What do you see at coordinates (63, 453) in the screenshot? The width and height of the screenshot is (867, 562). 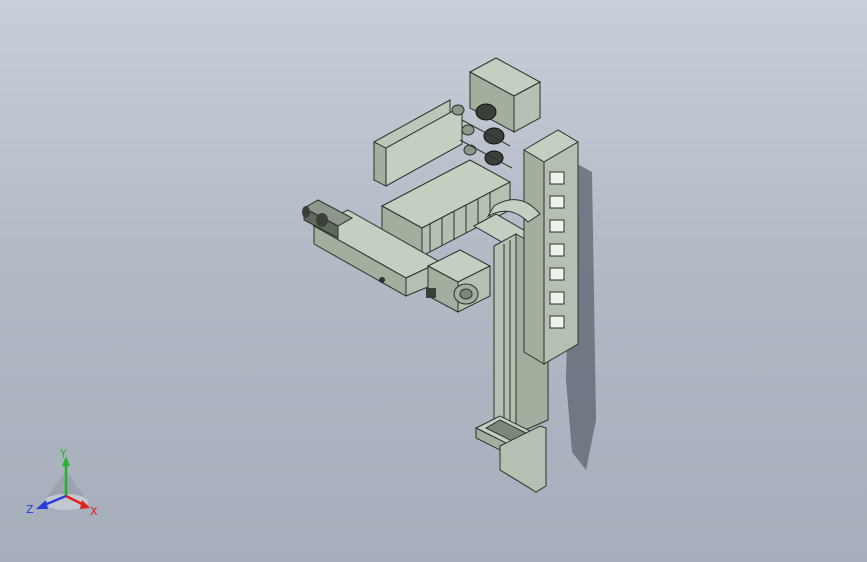 I see `axis-label-y: Y` at bounding box center [63, 453].